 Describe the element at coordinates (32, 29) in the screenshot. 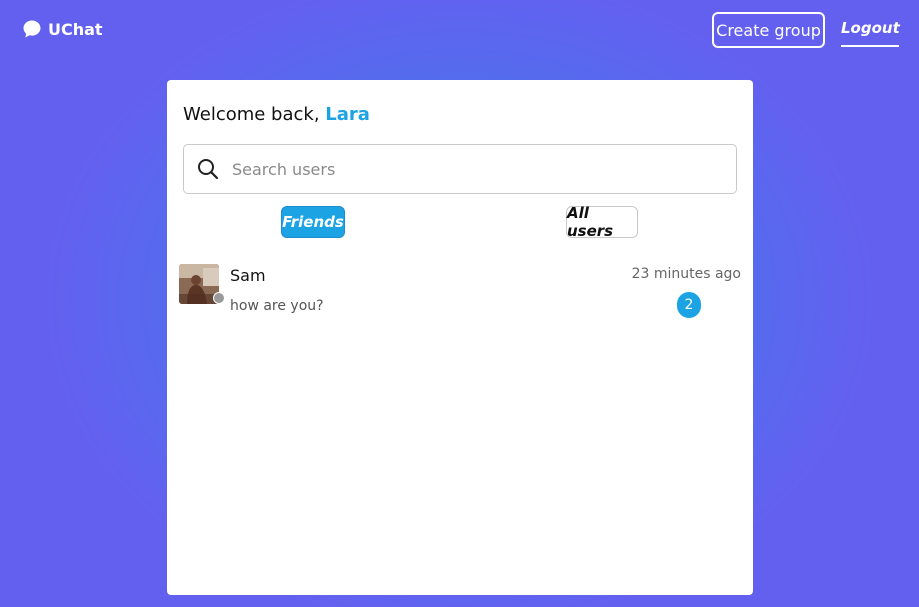

I see `chat-bubble-icon` at that location.